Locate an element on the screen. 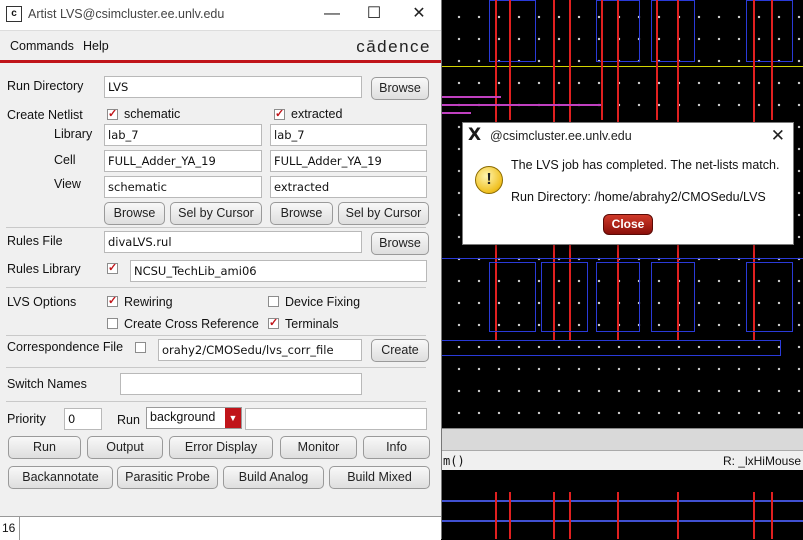  rules-file-label: Rules File is located at coordinates (35, 241).